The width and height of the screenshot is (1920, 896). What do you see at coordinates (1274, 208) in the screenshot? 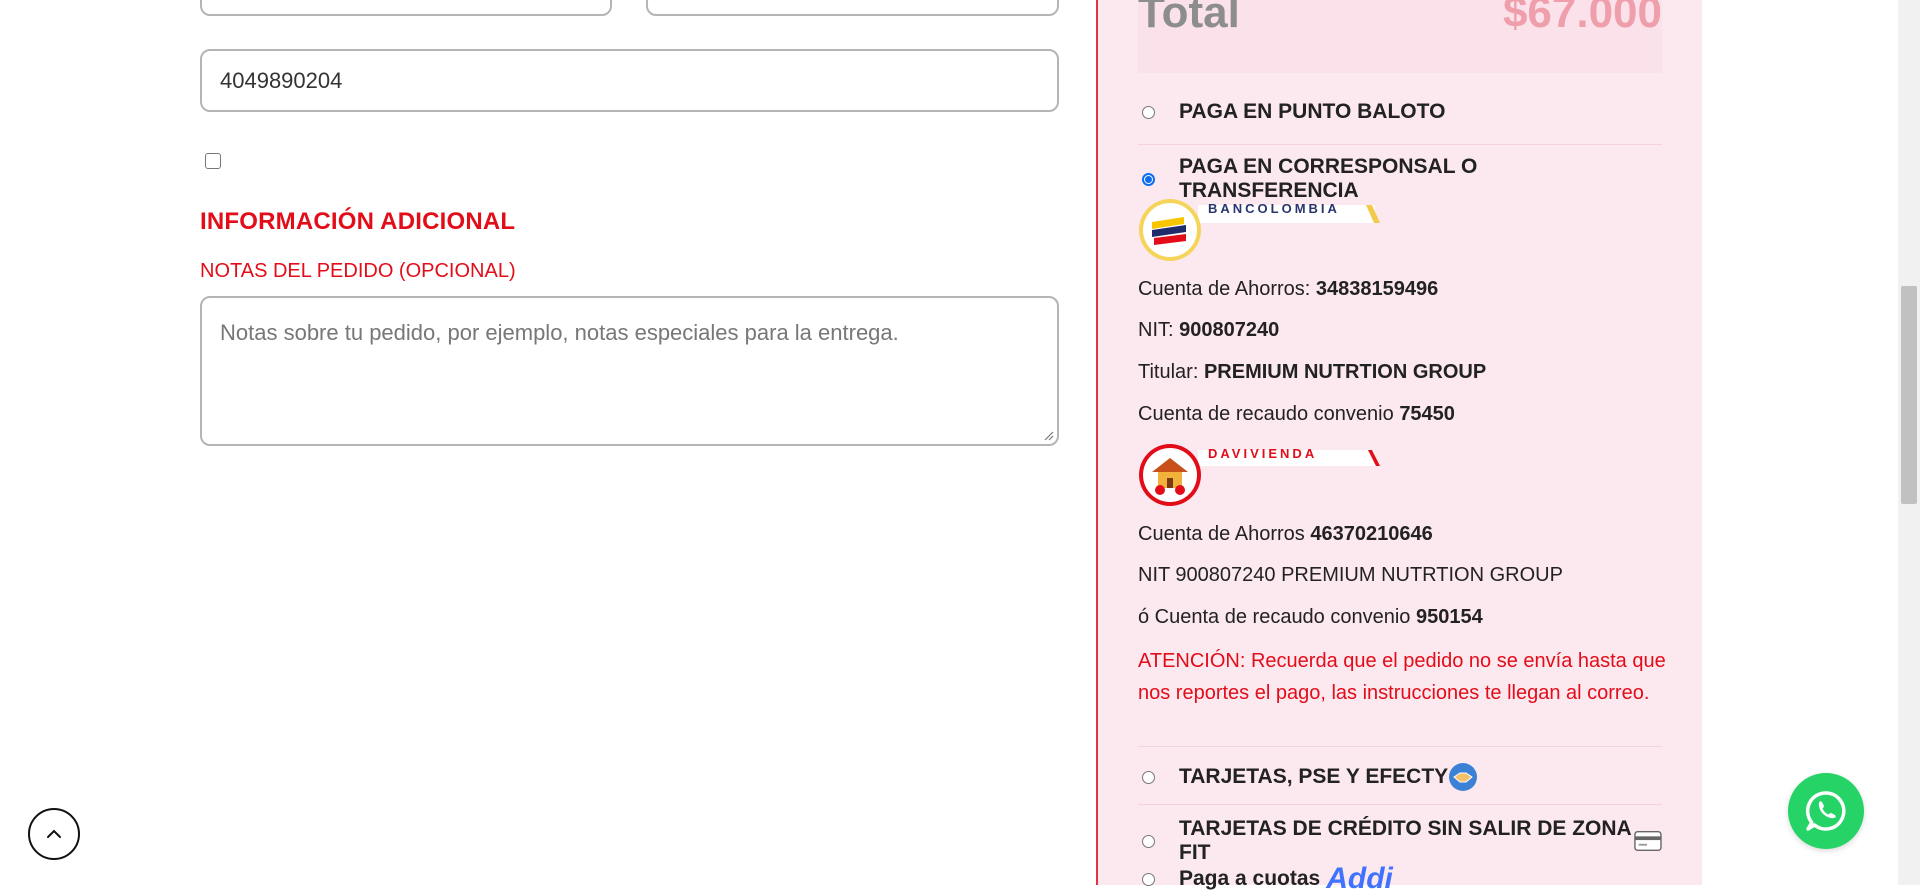
I see `bancolombia-name: BANCOLOMBIA` at bounding box center [1274, 208].